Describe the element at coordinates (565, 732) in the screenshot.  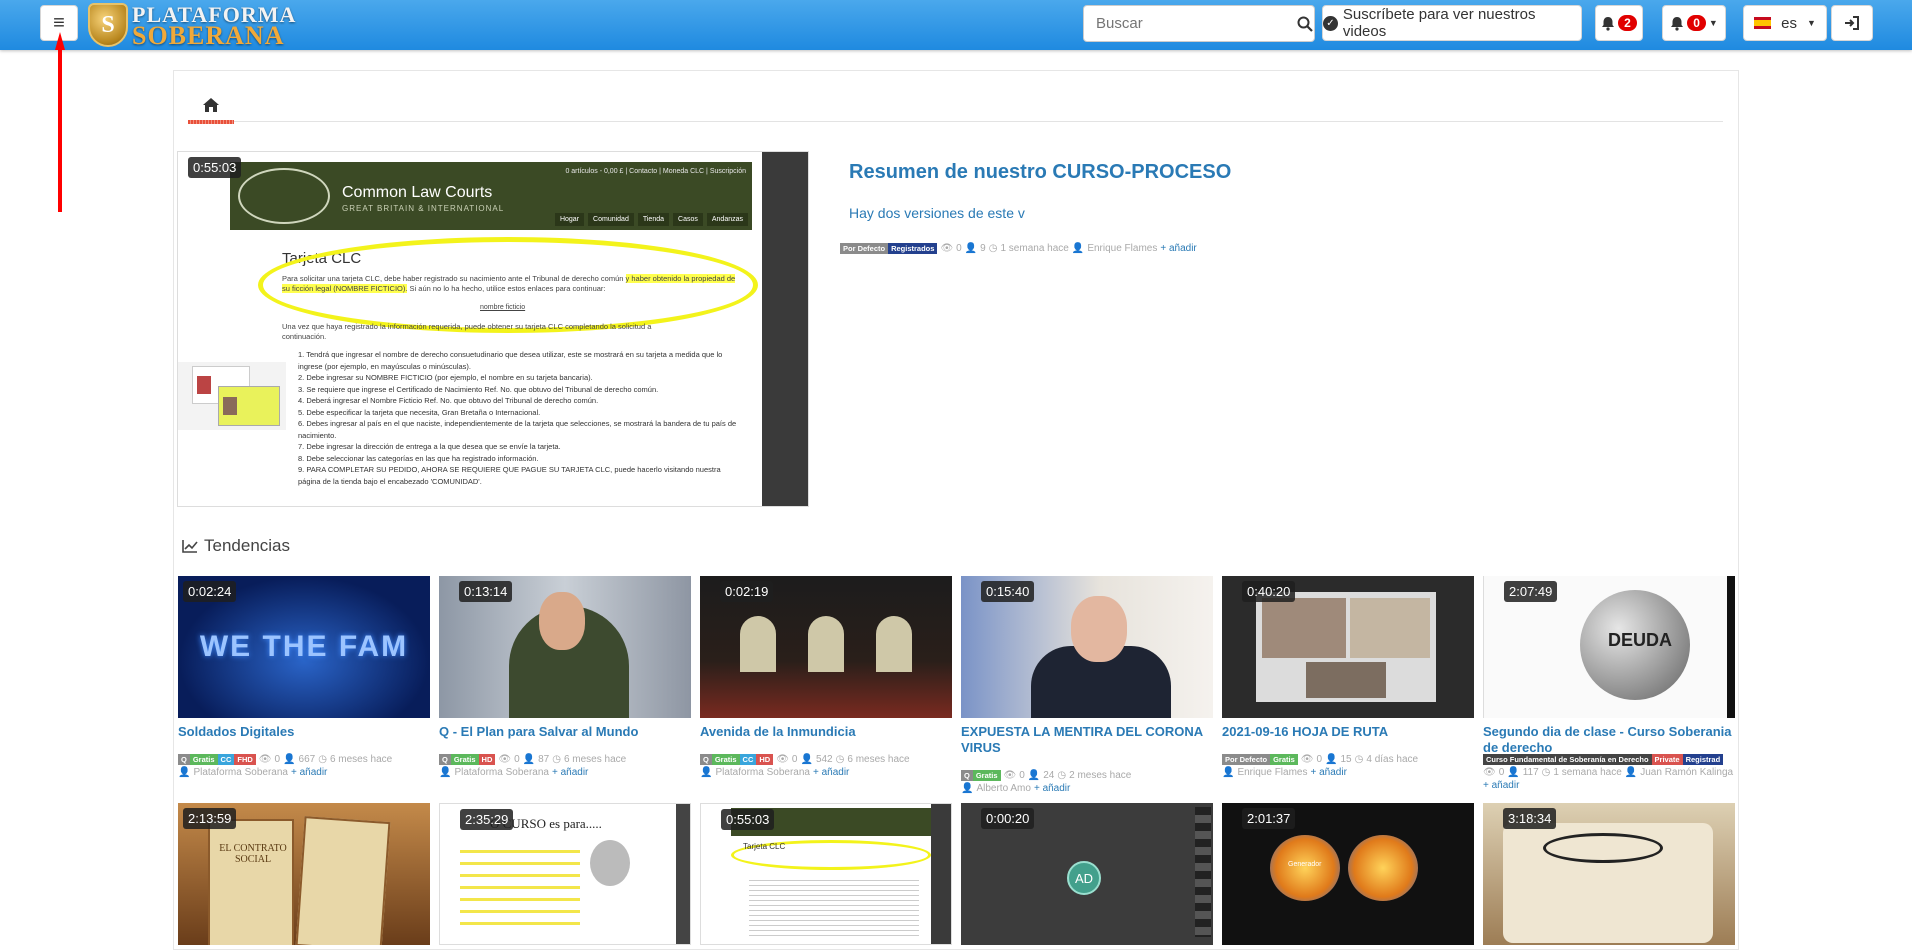
I see `video-title: Q - El Plan para Salvar al Mundo` at that location.